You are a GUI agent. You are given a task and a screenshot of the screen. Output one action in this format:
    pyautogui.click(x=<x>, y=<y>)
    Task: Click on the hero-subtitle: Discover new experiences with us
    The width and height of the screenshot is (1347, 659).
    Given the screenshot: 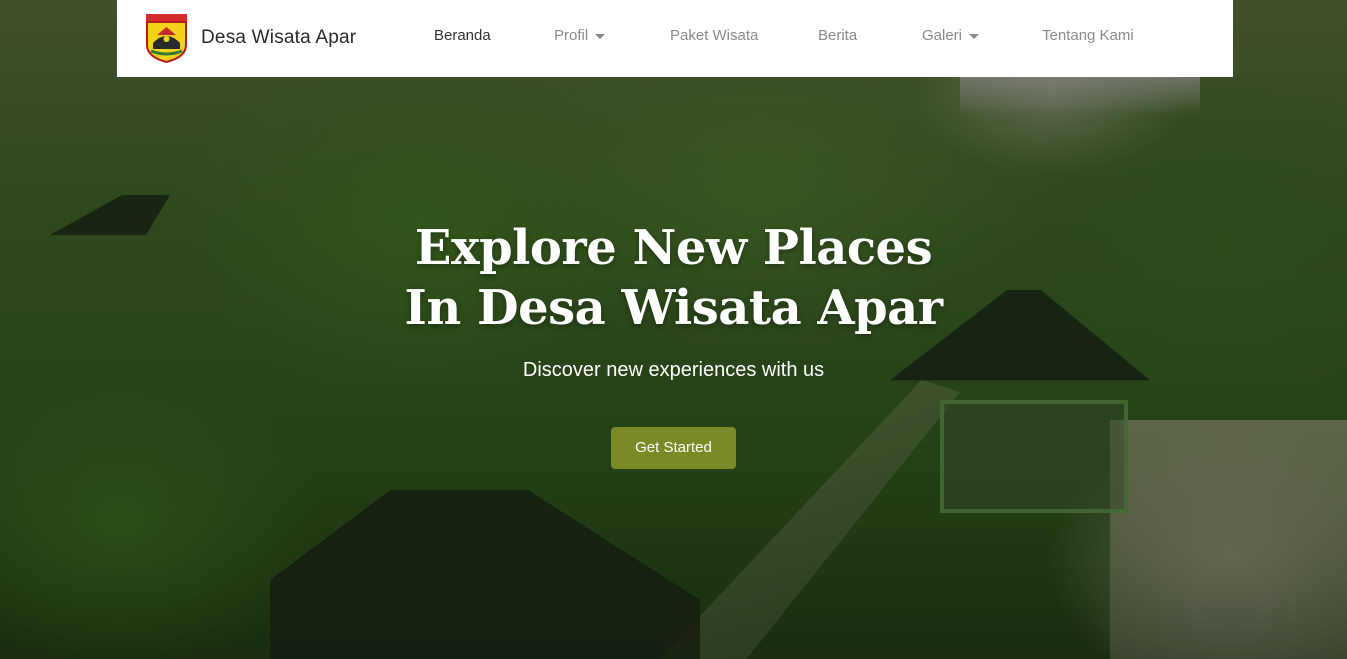 What is the action you would take?
    pyautogui.click(x=673, y=370)
    